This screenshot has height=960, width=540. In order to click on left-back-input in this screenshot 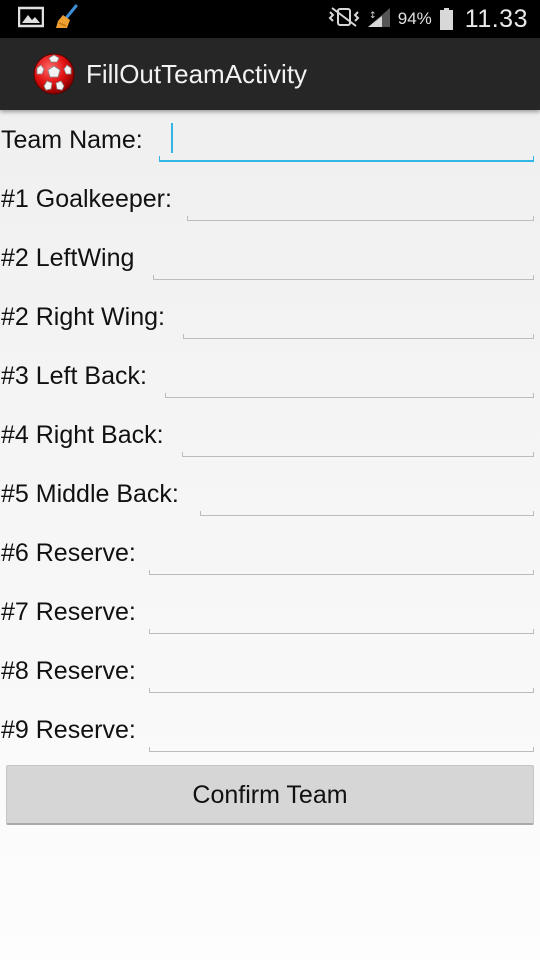, I will do `click(349, 375)`.